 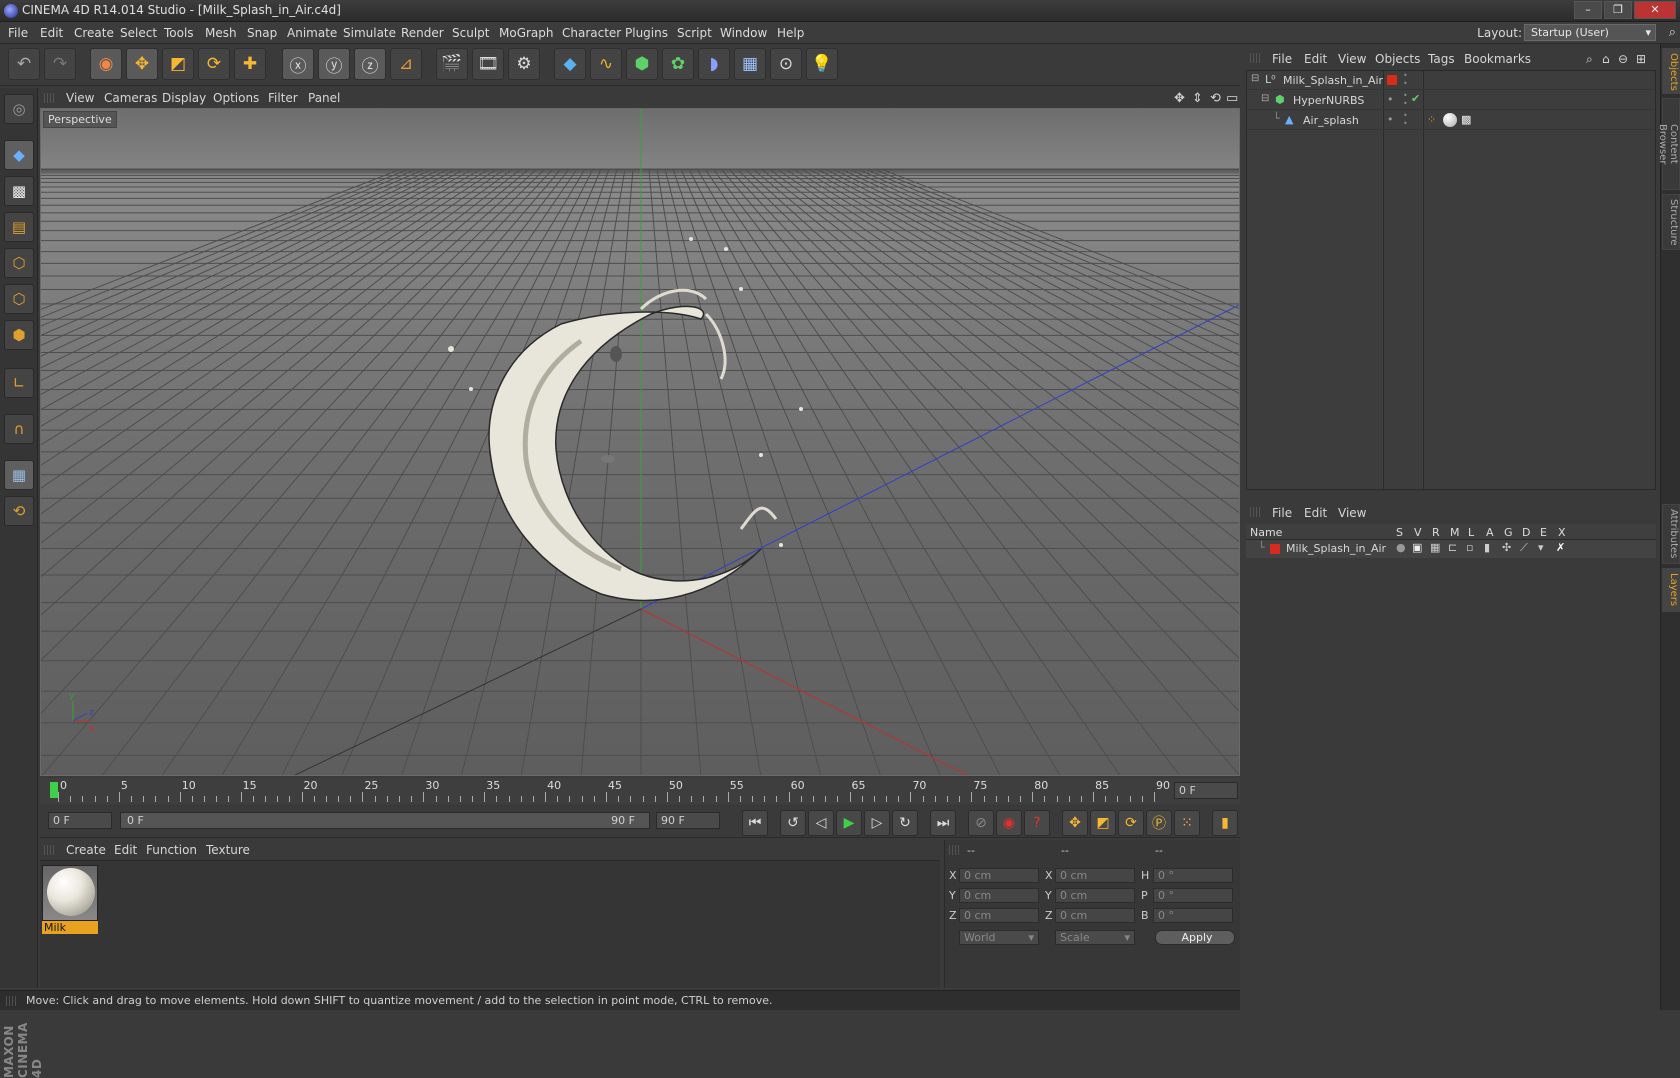 I want to click on menu-simulate: Simulate, so click(x=369, y=33).